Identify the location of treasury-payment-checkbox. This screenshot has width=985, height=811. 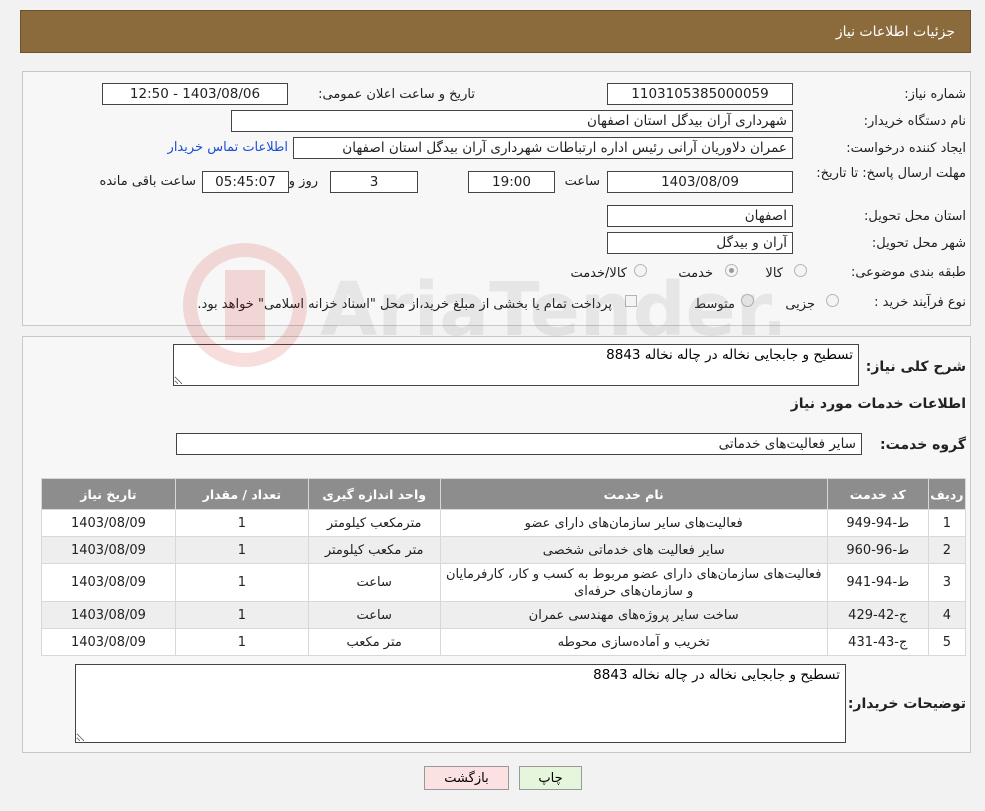
(631, 301).